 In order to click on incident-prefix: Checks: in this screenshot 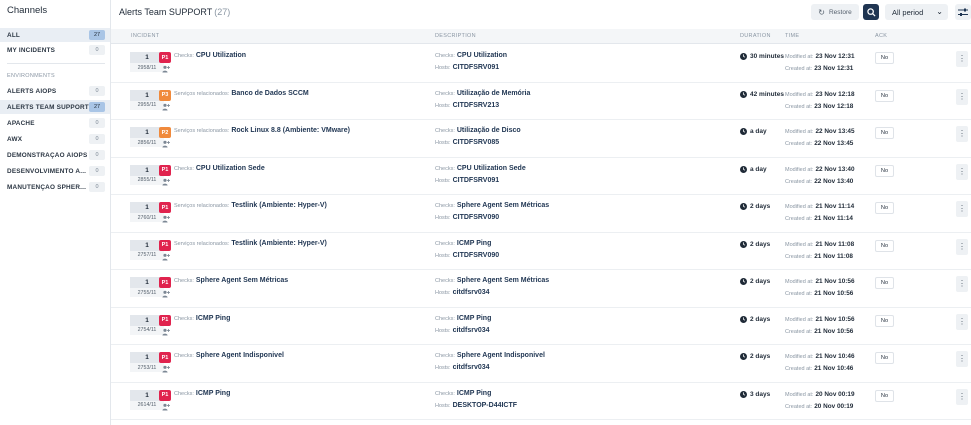, I will do `click(184, 356)`.